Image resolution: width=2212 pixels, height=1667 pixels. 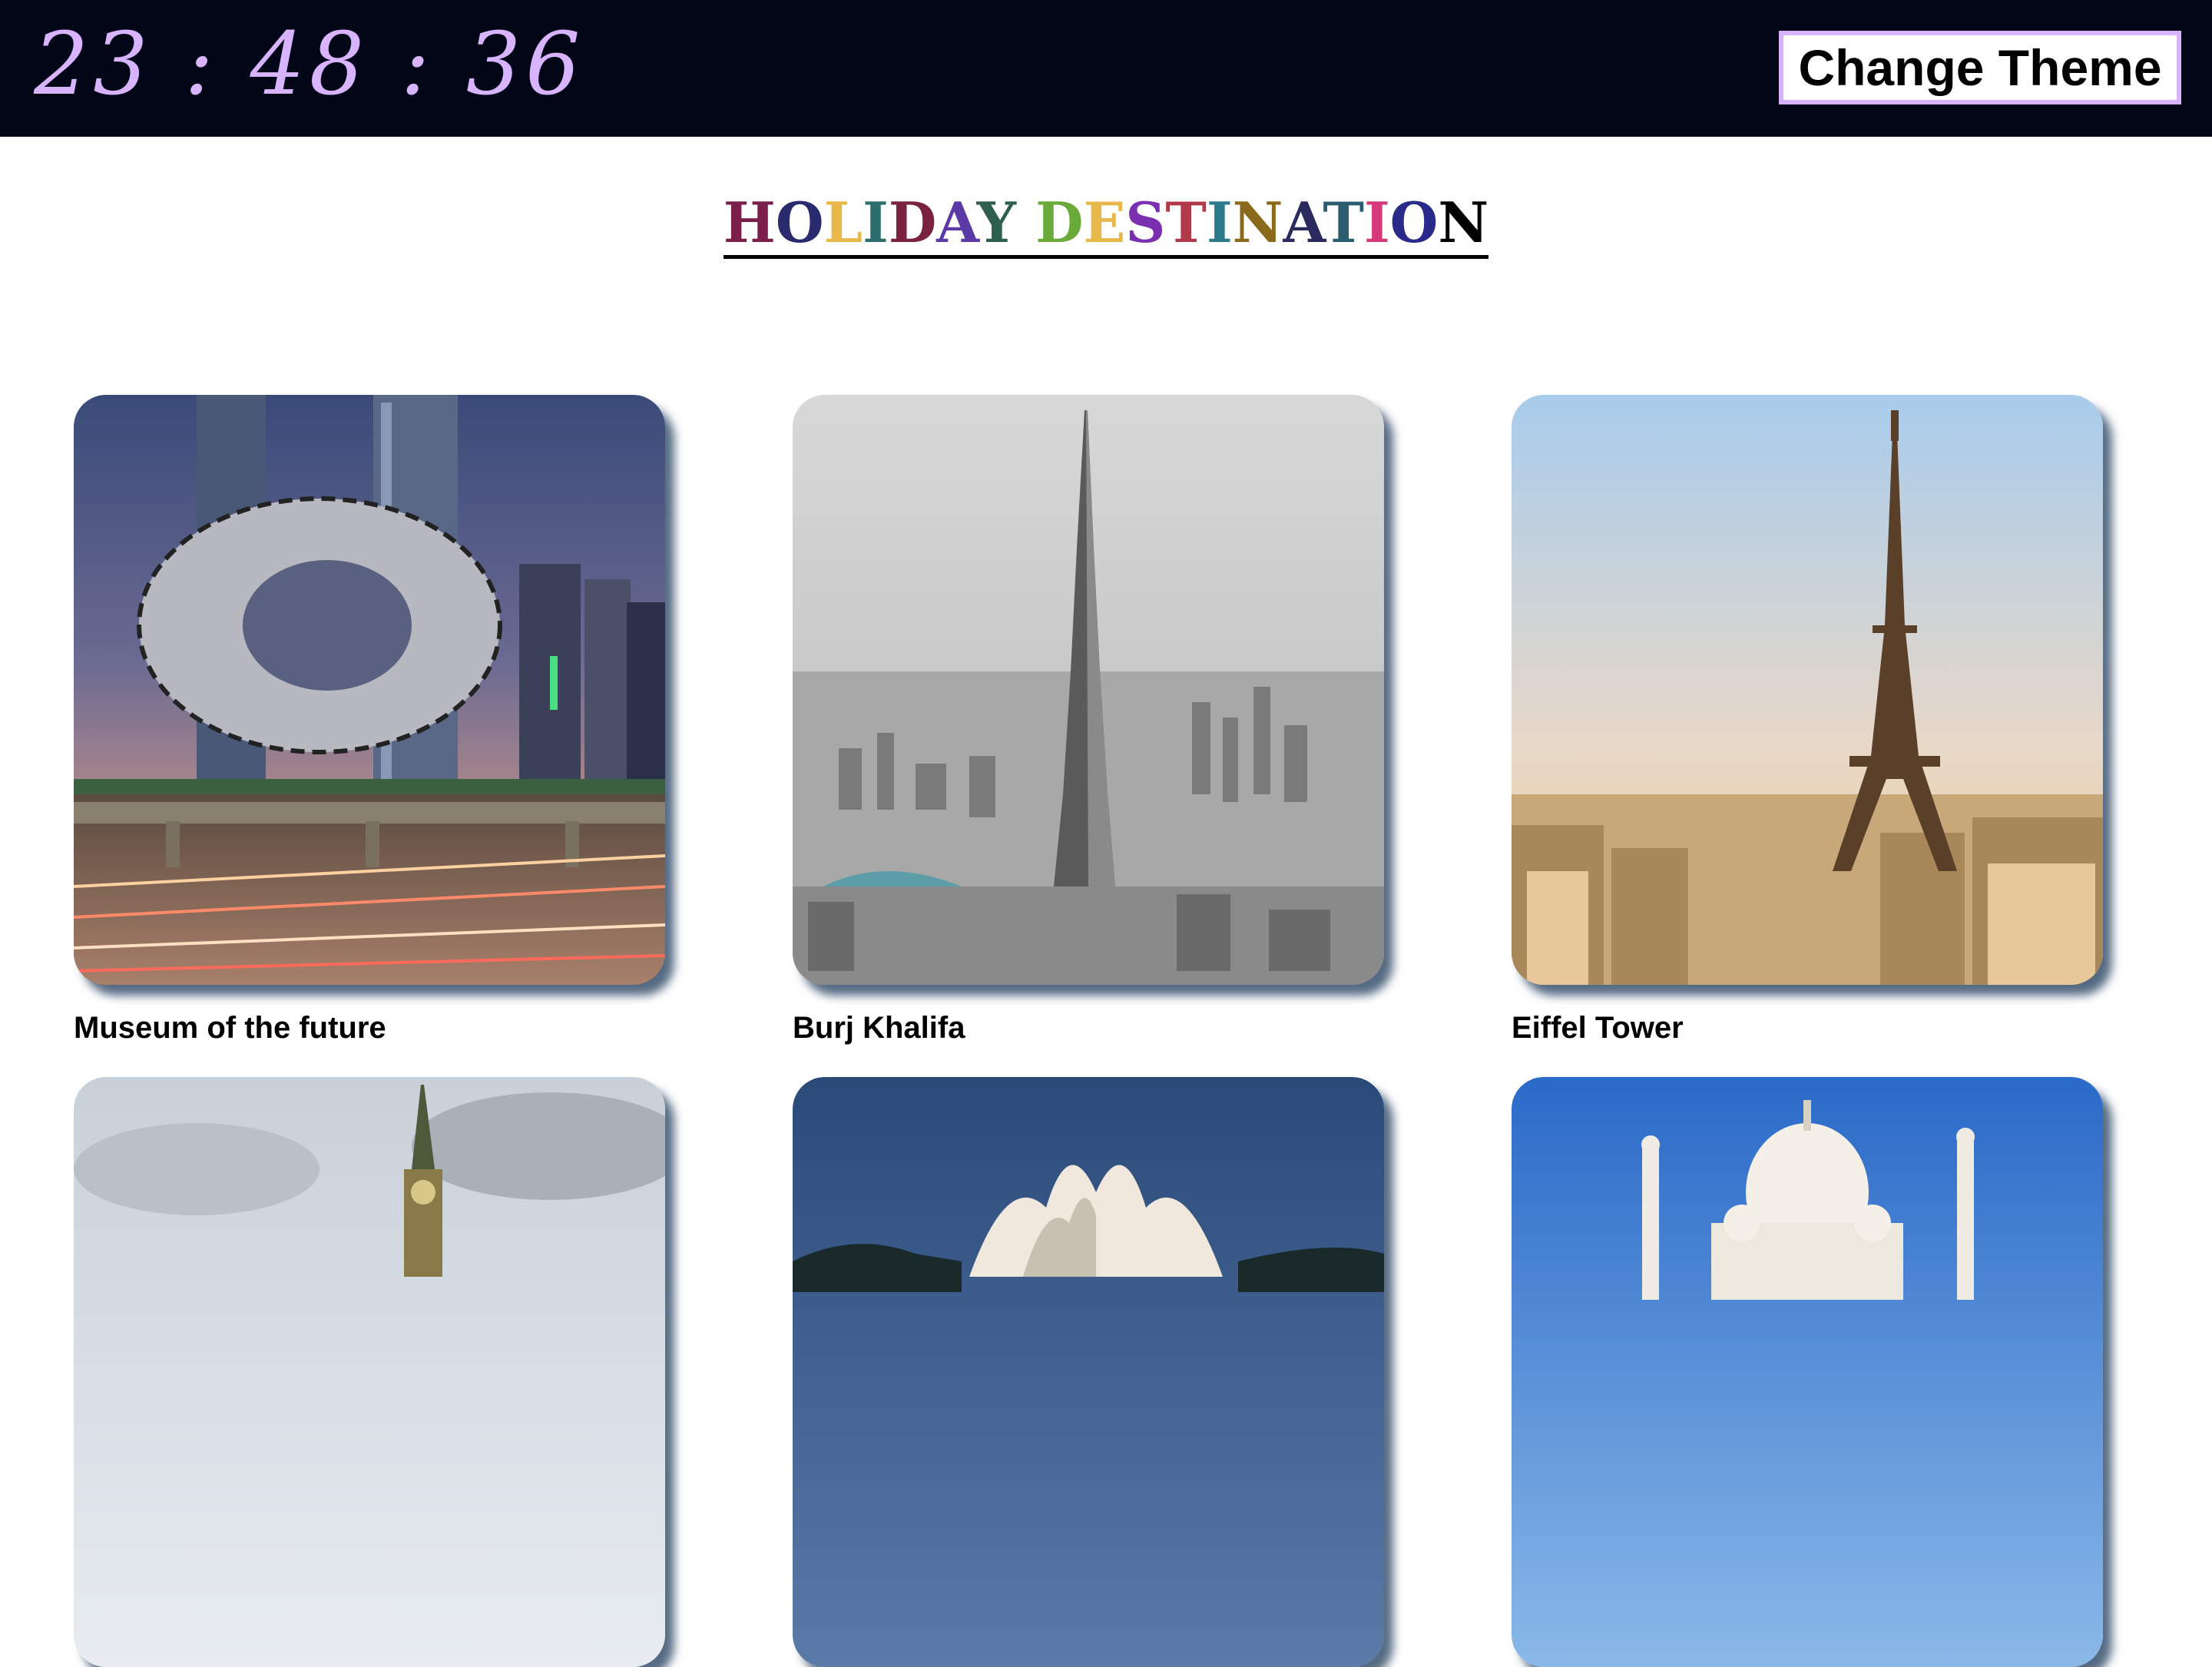 I want to click on page-title: HOLIDAY DESTINATION, so click(x=1106, y=224).